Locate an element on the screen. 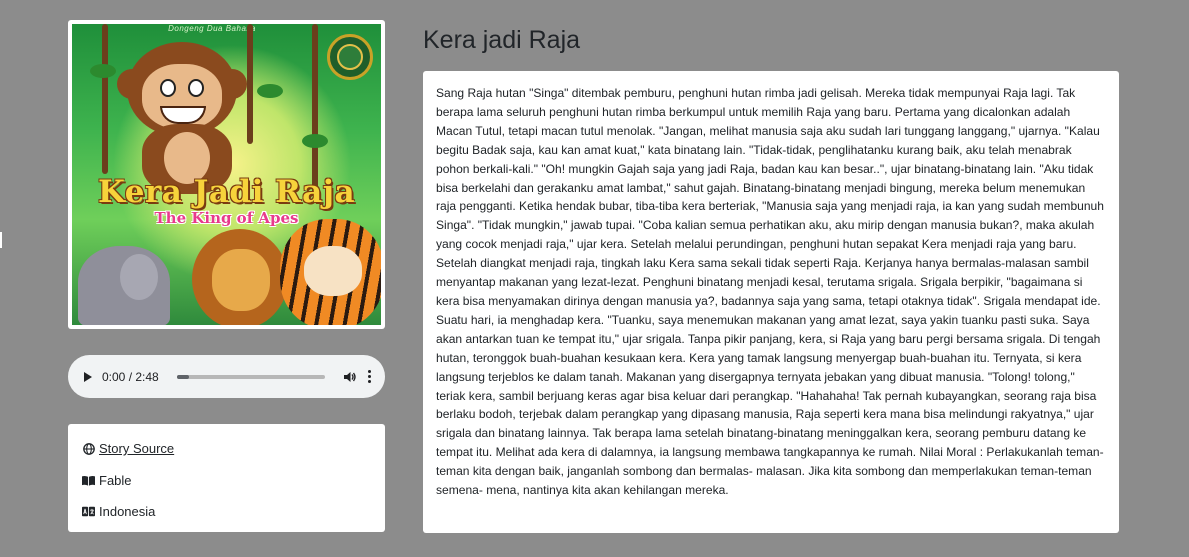  audio-time: 0:00 / 2:48 is located at coordinates (130, 376).